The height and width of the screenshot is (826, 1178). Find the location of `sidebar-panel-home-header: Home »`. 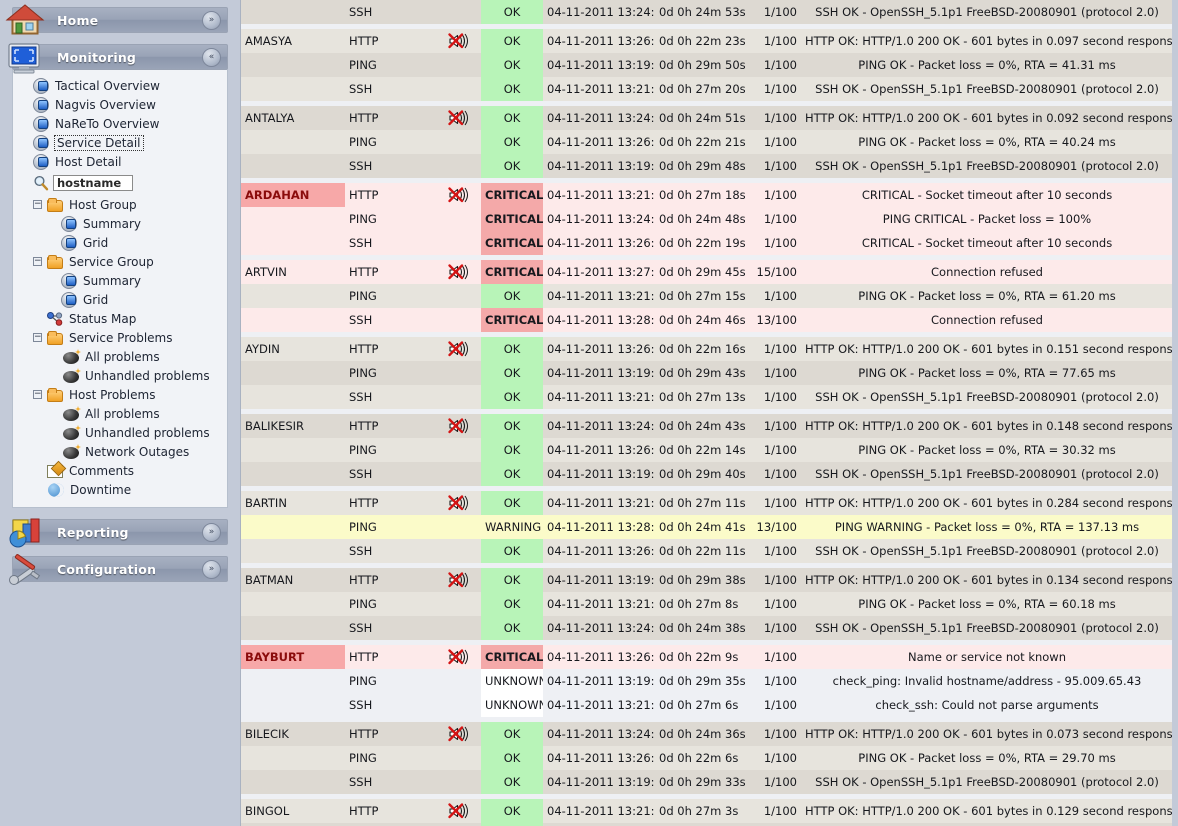

sidebar-panel-home-header: Home » is located at coordinates (116, 19).